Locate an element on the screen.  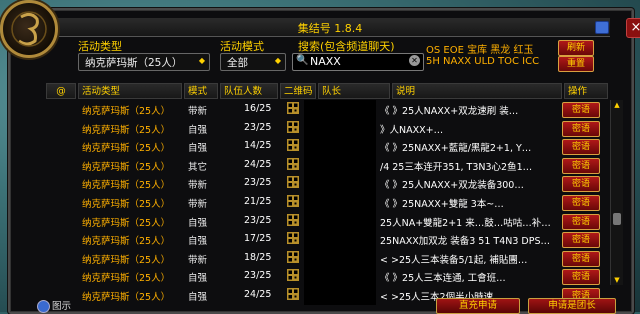
minimap-icon is located at coordinates (602, 27).